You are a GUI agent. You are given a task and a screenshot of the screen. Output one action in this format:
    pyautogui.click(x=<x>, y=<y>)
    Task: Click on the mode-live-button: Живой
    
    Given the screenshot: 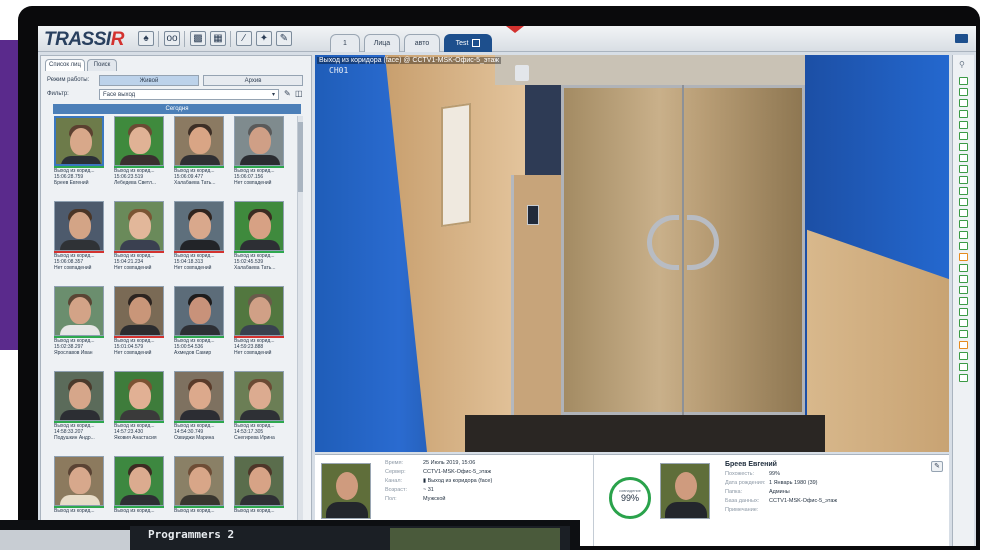 What is the action you would take?
    pyautogui.click(x=149, y=80)
    